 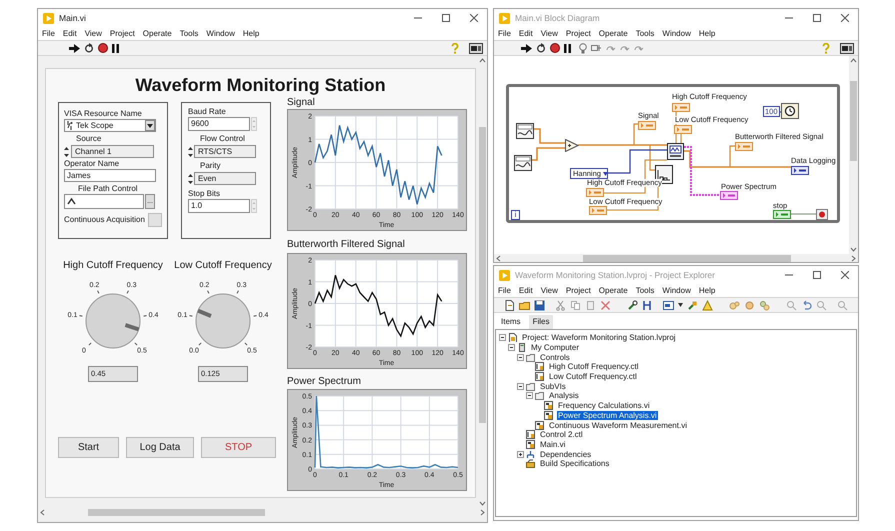 I want to click on tree-item: Frequency Calculations.vi, so click(x=604, y=405).